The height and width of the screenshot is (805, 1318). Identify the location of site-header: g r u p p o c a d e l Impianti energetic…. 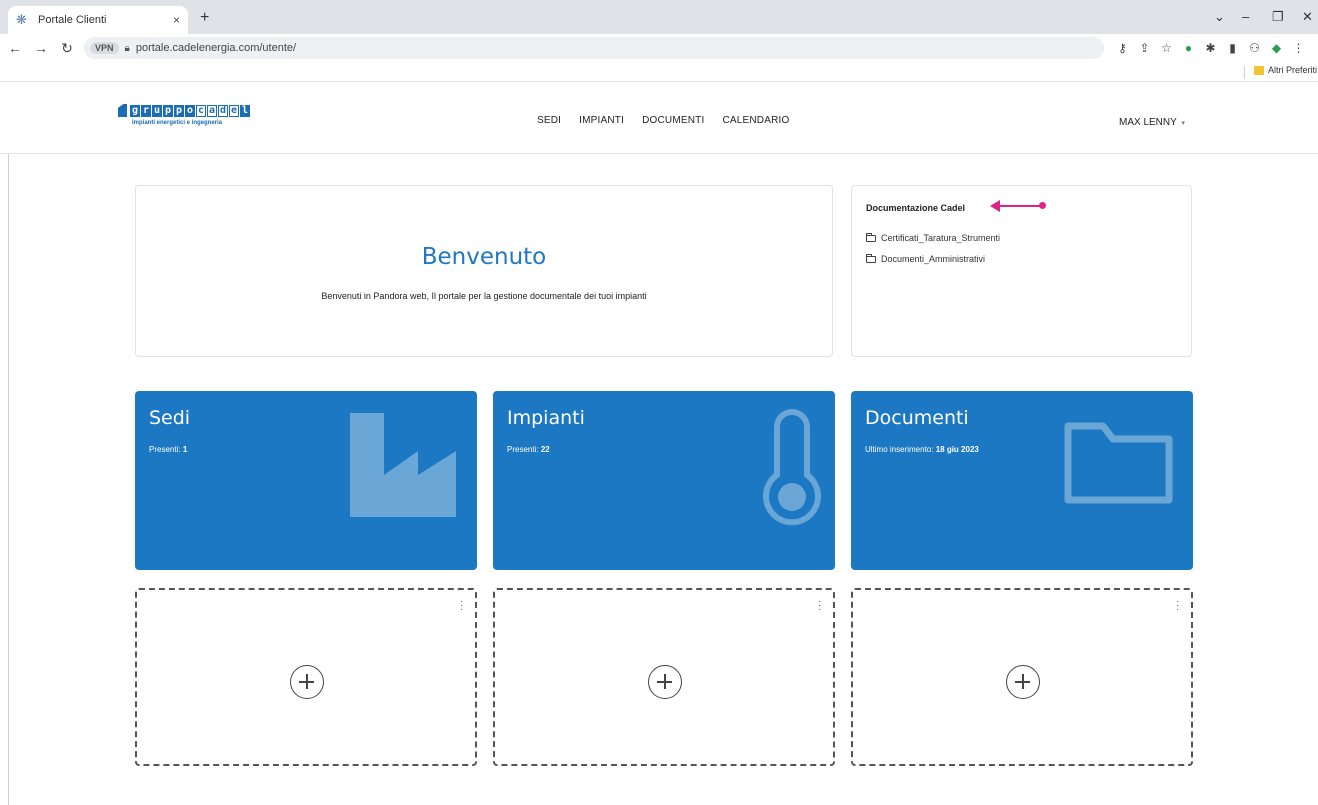
(659, 118).